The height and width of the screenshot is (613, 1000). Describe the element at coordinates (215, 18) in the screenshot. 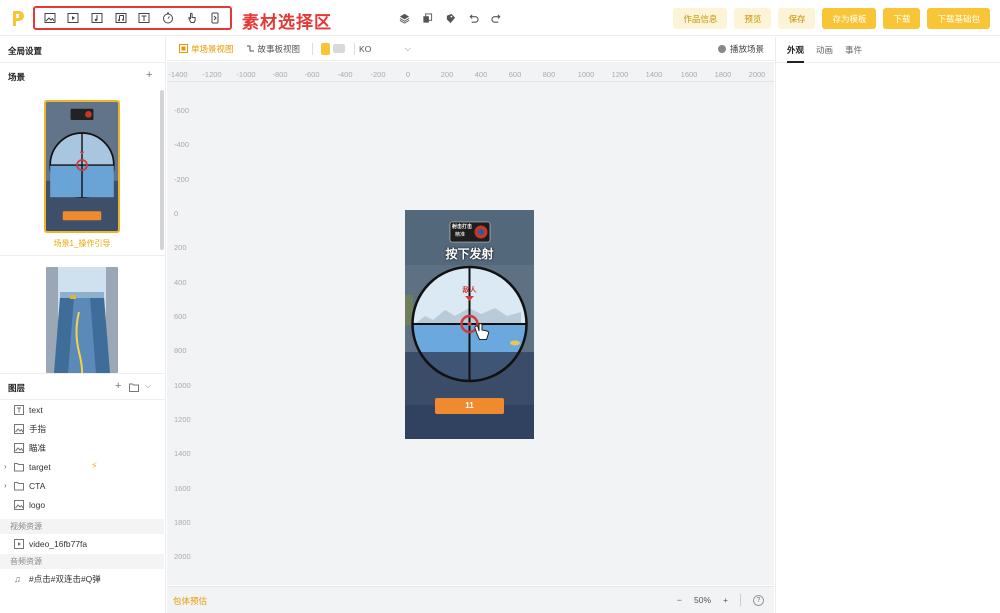

I see `device-tool-icon` at that location.